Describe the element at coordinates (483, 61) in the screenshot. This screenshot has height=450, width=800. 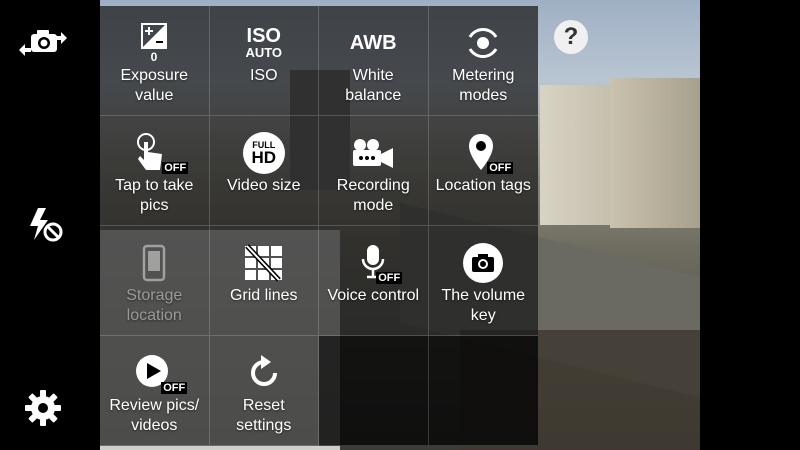
I see `setting-metering-modes: Metering modes` at that location.